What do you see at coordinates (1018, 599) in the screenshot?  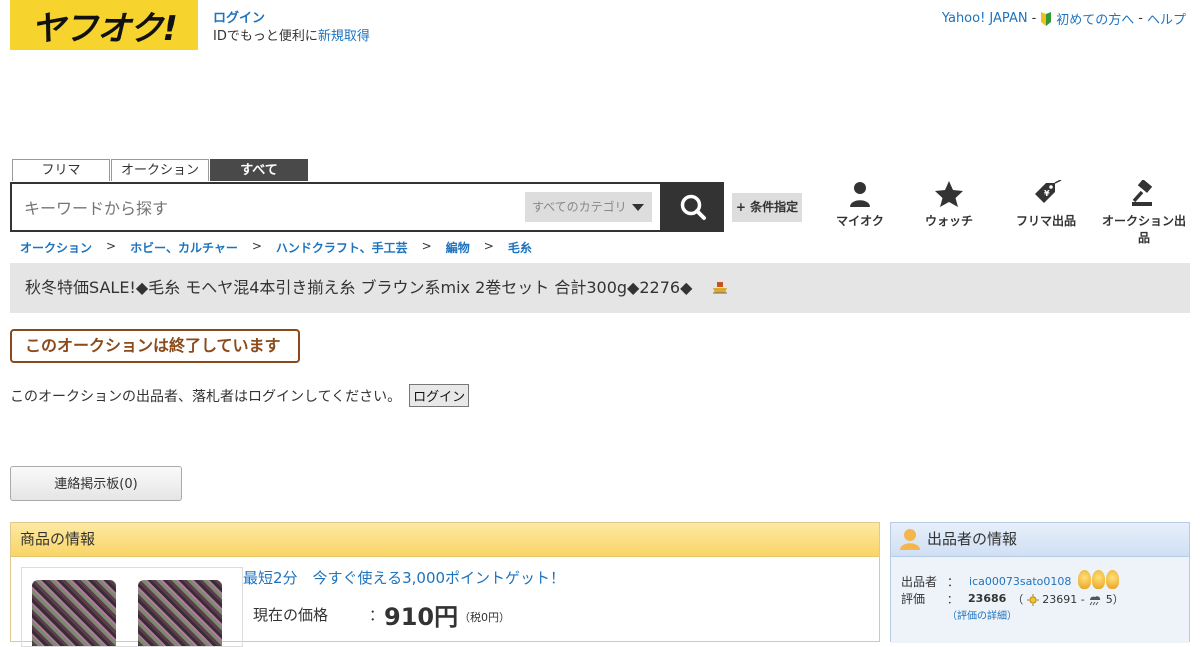 I see `rating-open: （` at bounding box center [1018, 599].